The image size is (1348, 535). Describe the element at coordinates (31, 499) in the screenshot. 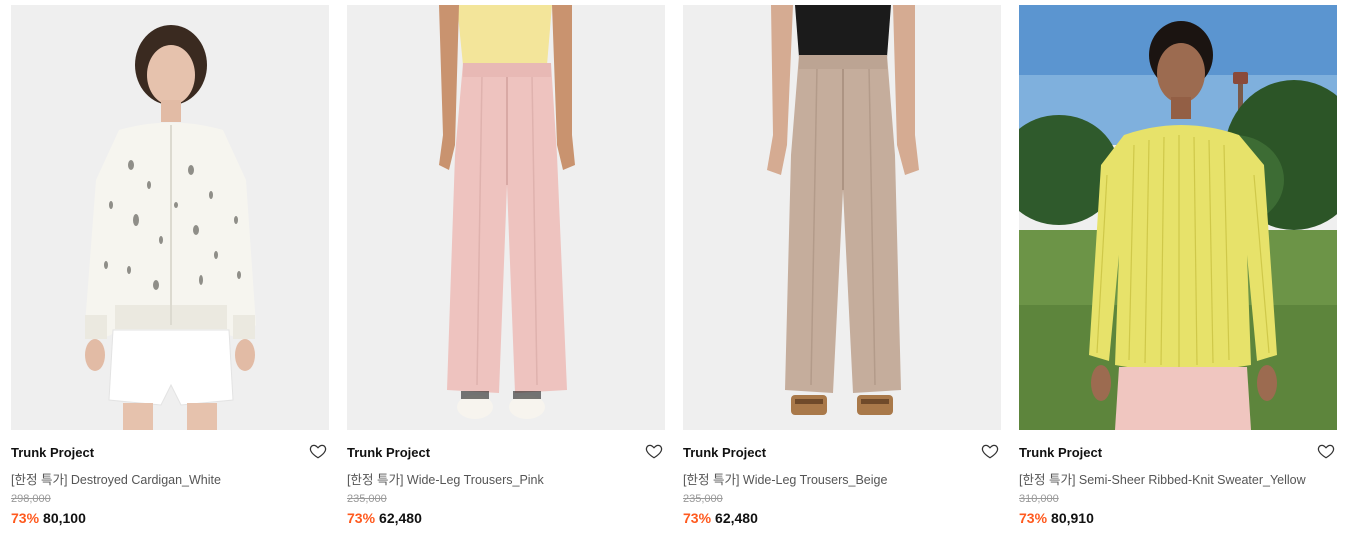

I see `original-price: 298,000` at that location.